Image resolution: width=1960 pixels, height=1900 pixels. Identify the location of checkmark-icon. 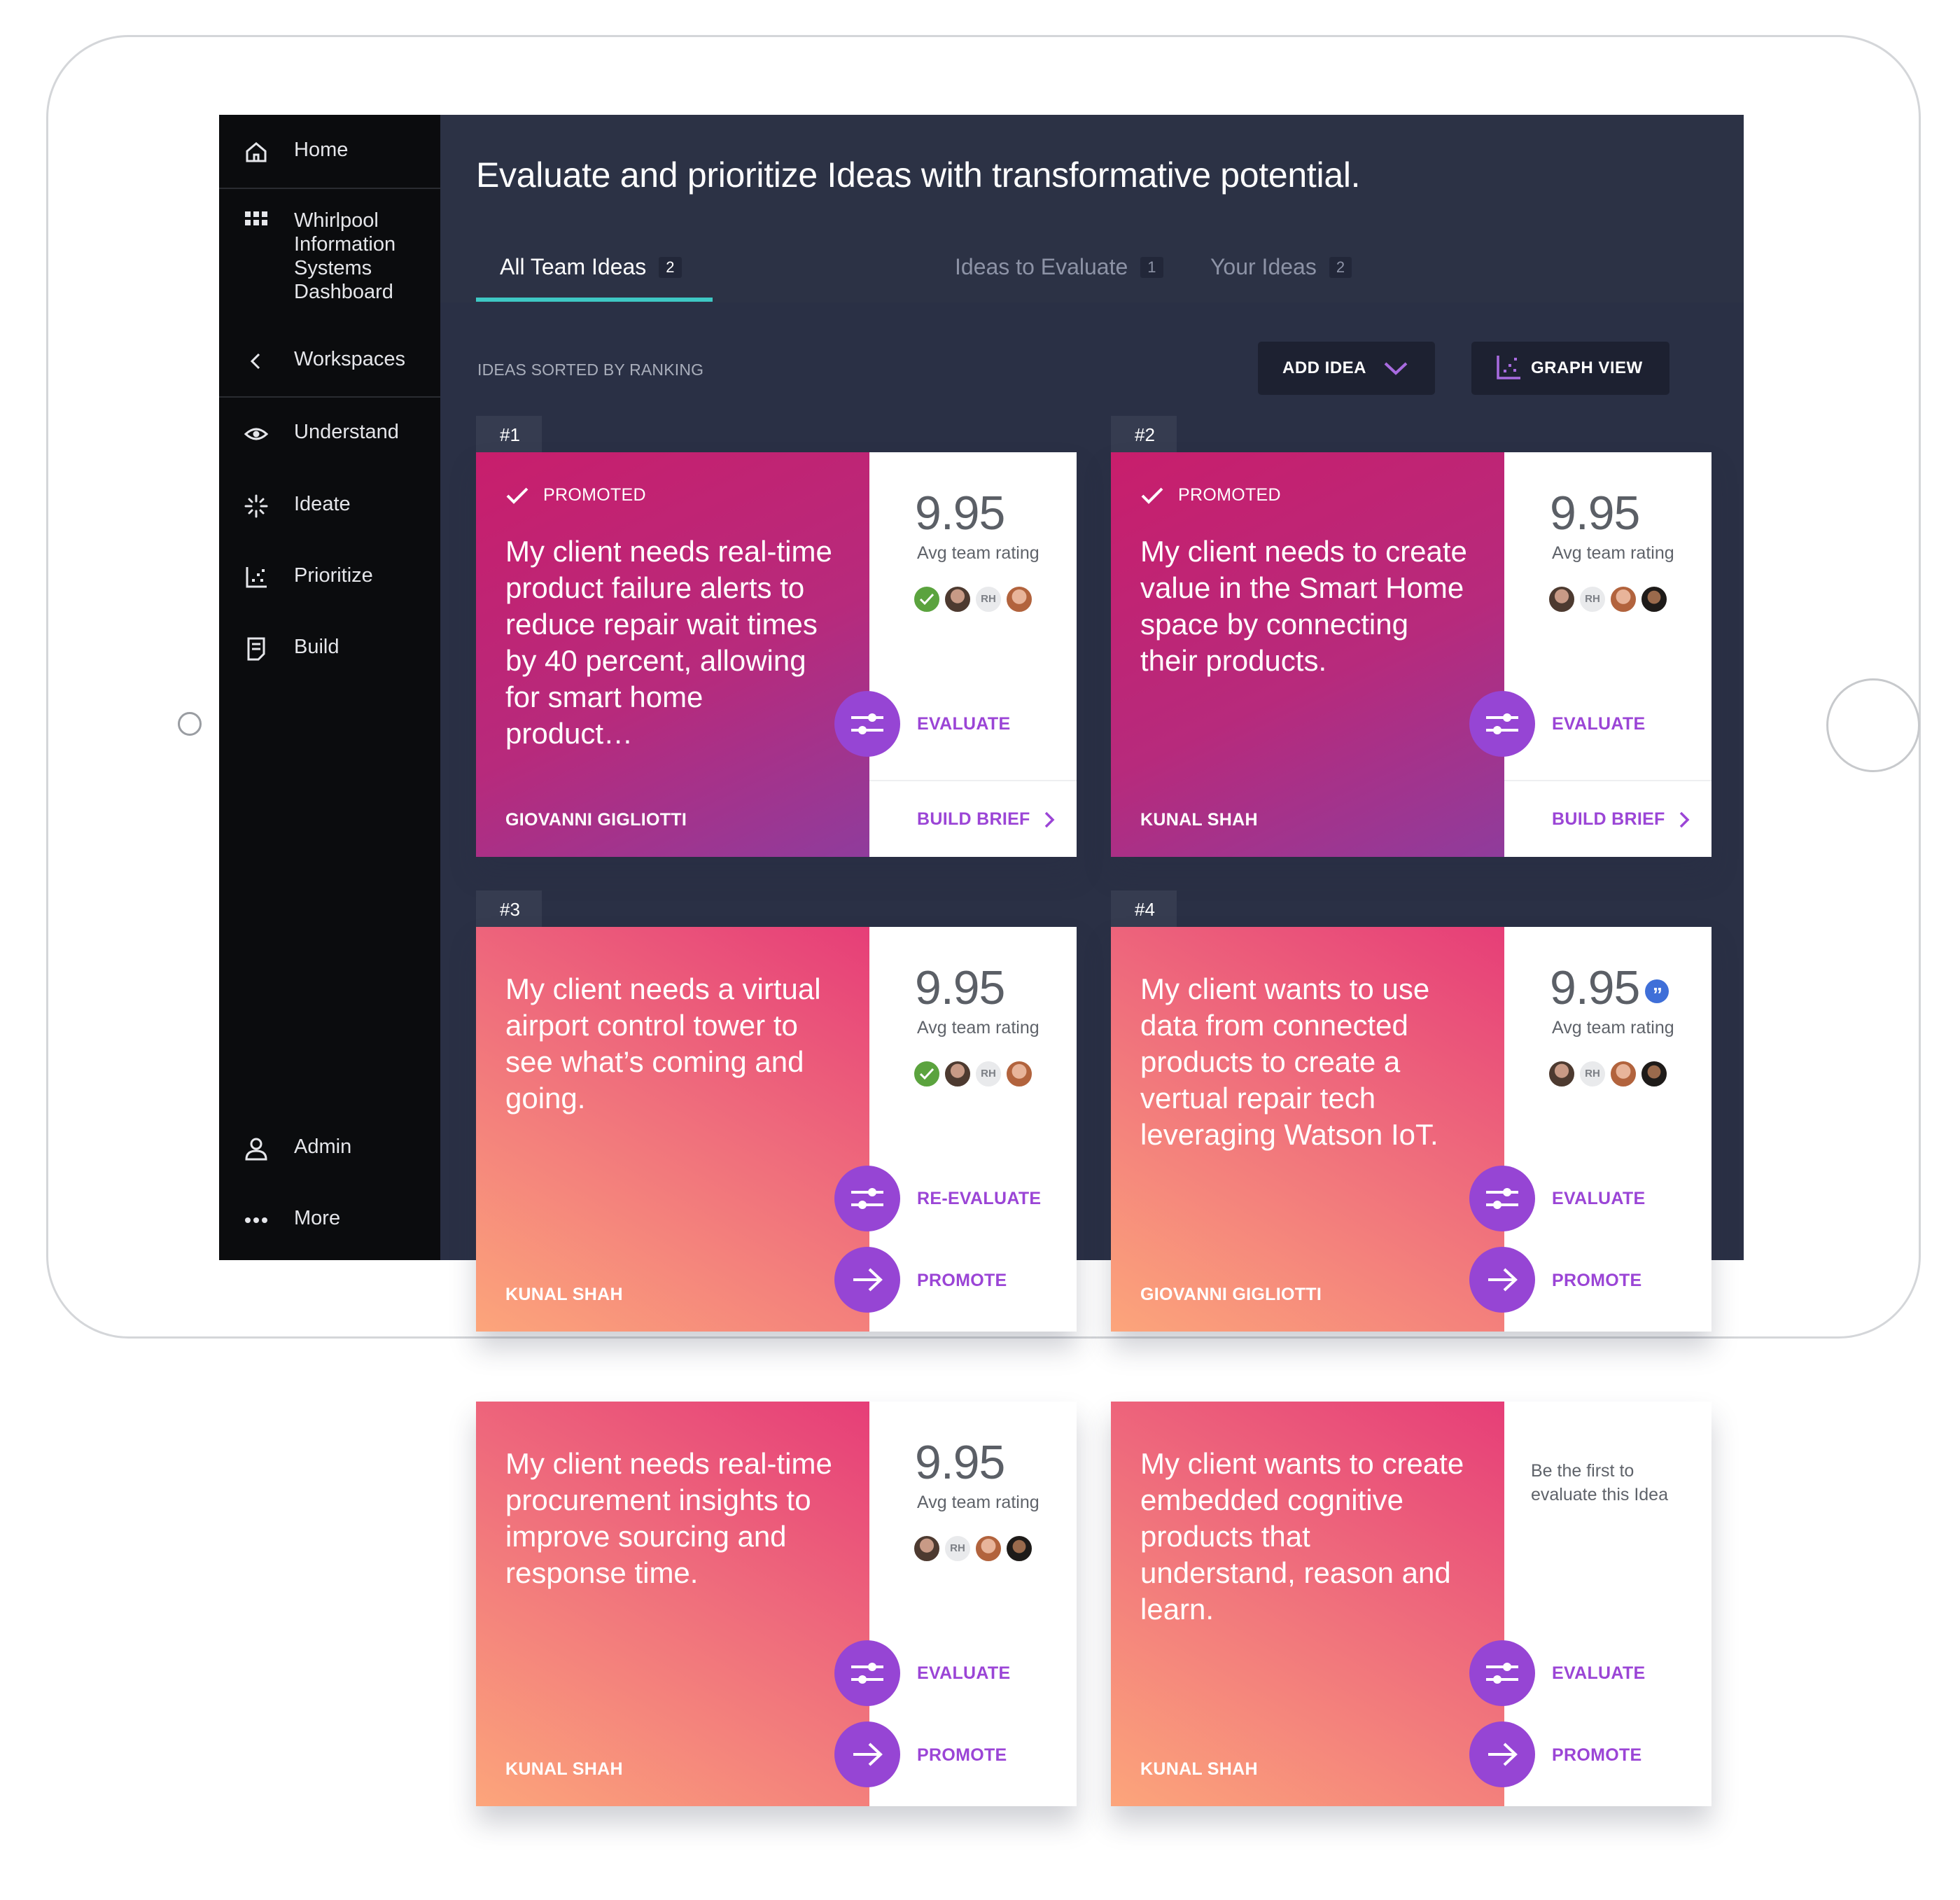
(517, 495).